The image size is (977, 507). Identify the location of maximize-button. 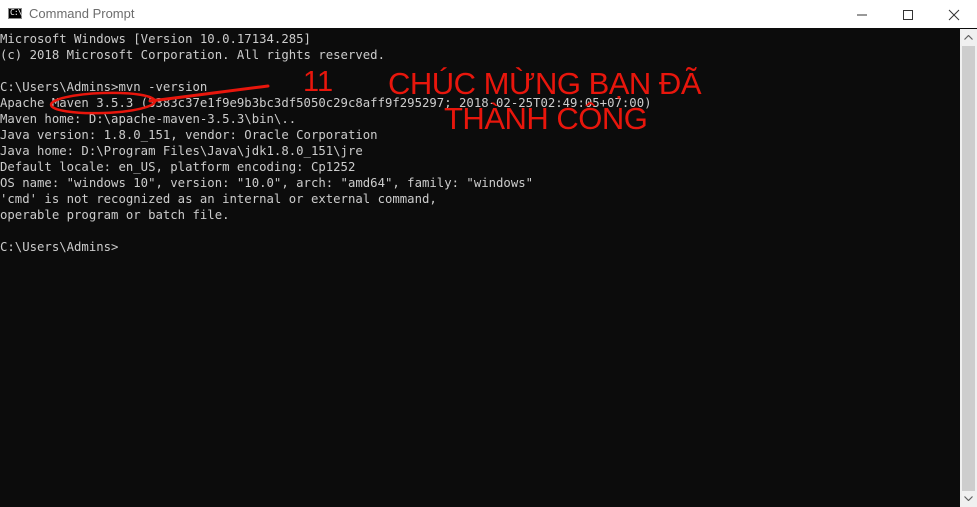
(908, 14).